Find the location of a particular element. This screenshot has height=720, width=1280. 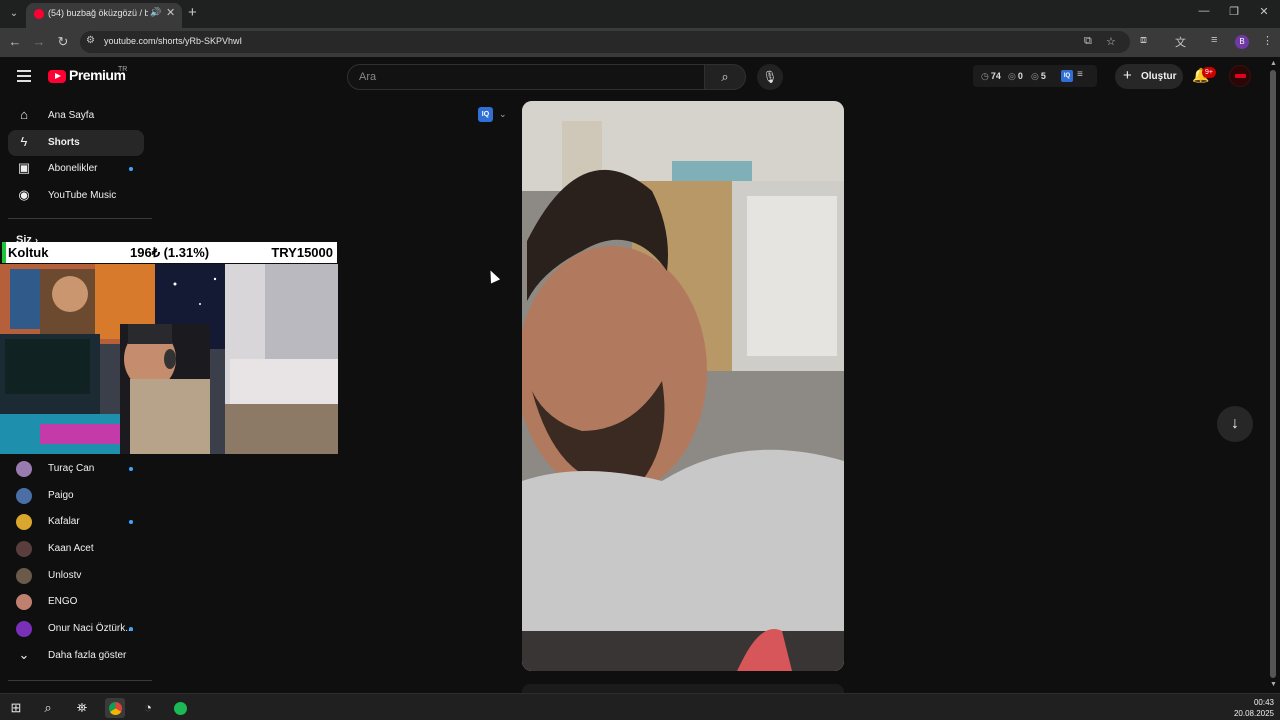

account-avatar is located at coordinates (1240, 76).